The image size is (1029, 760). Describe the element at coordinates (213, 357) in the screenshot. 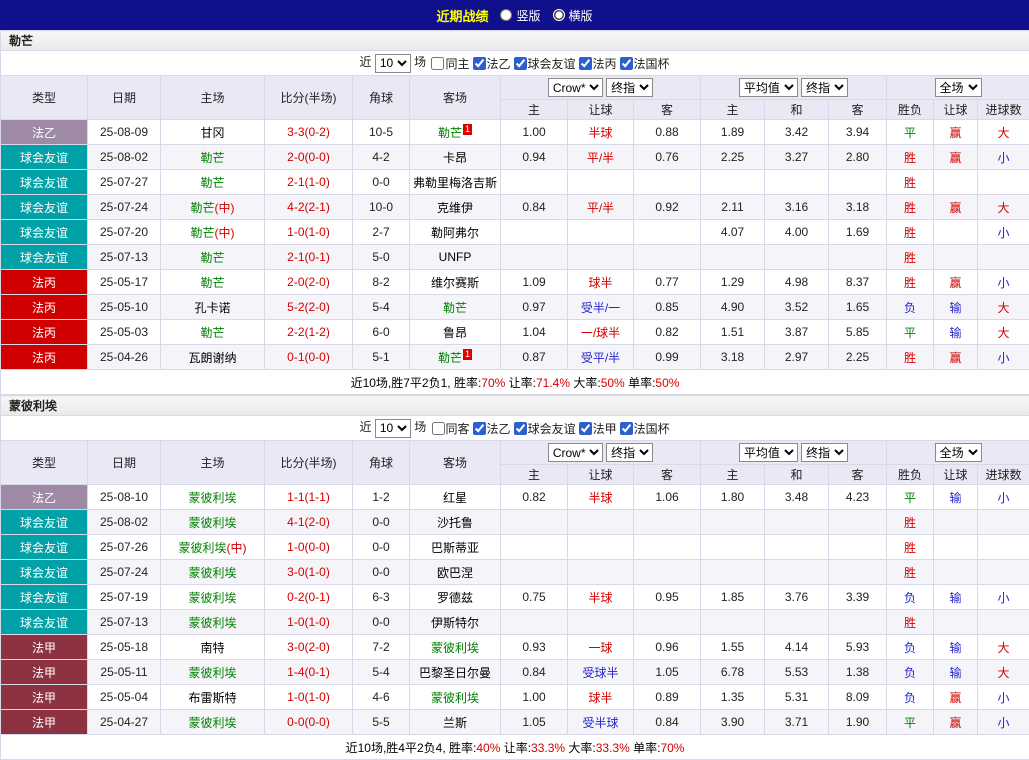

I see `home-team-cell: 瓦朗谢纳` at that location.